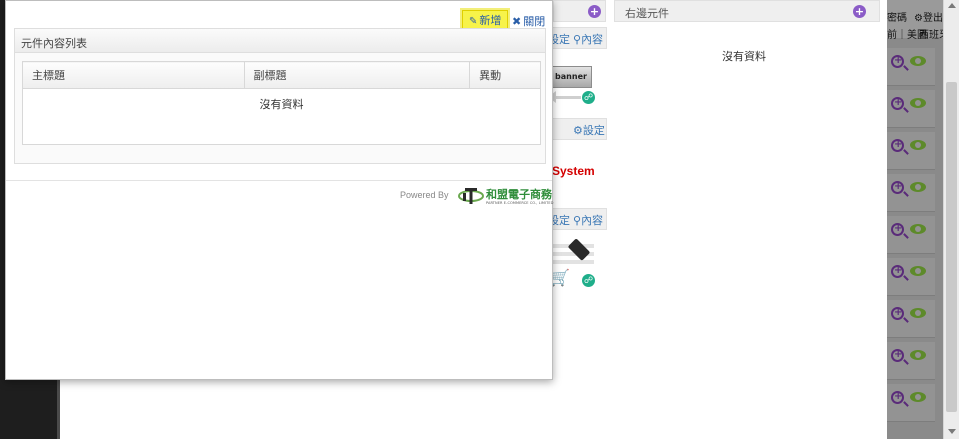  I want to click on modal-toolbar: ✎ 新增 ✖ 關閉, so click(279, 16).